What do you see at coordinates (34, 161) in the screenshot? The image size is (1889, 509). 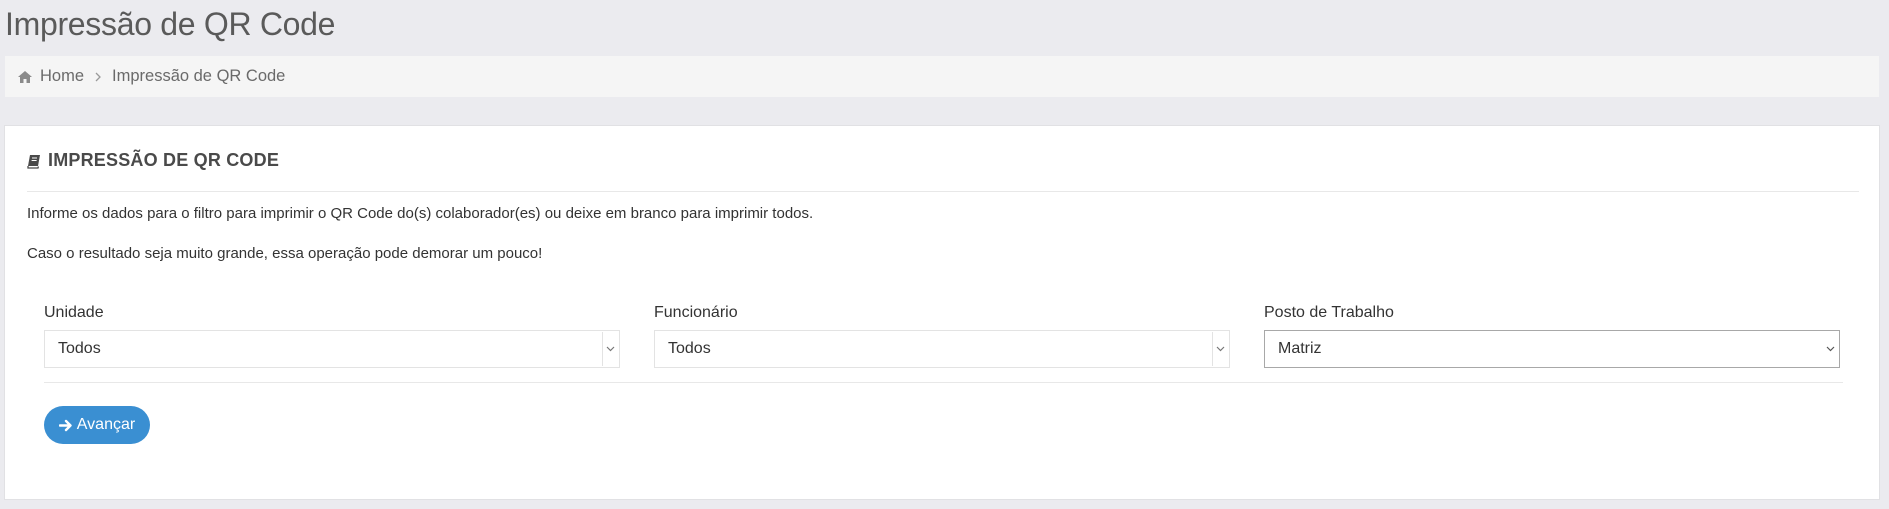 I see `book-icon` at bounding box center [34, 161].